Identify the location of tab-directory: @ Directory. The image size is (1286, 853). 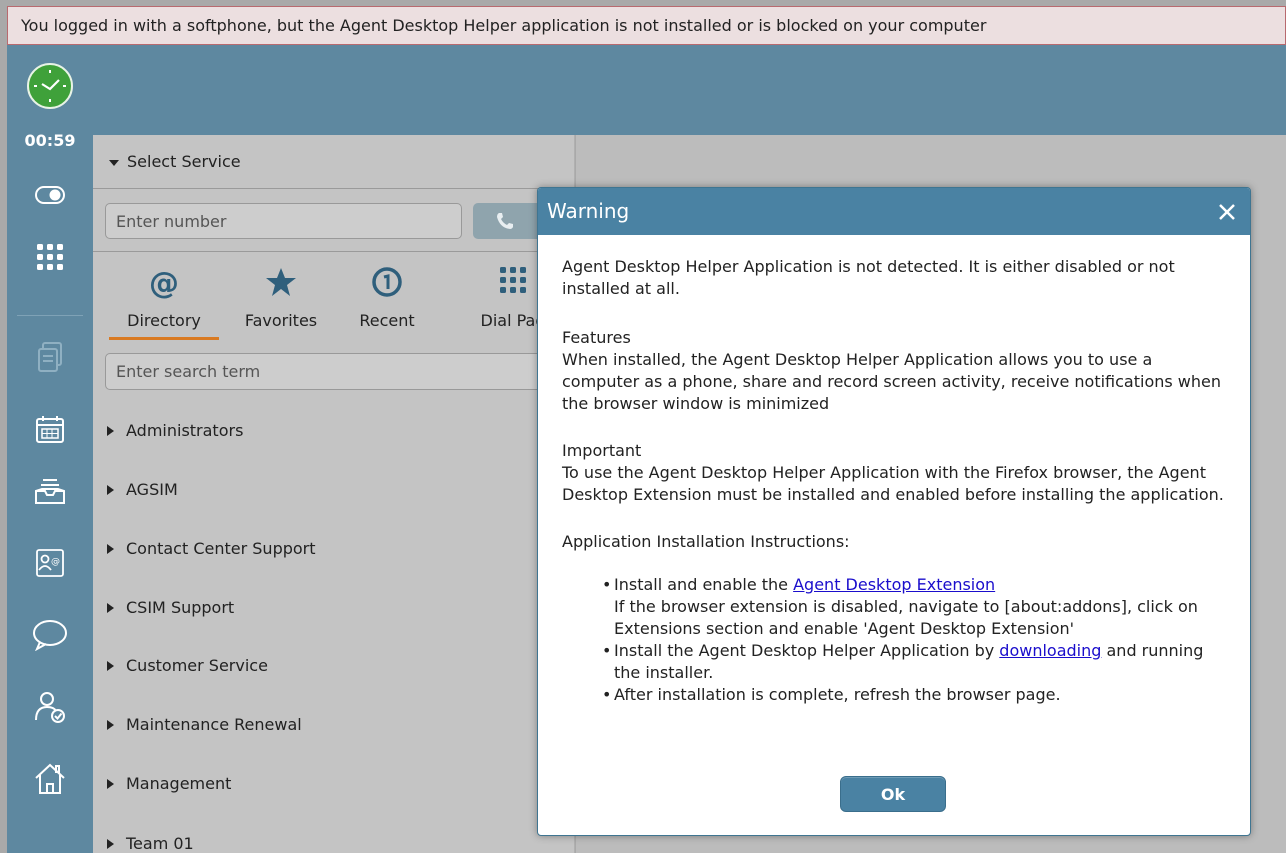
(164, 299).